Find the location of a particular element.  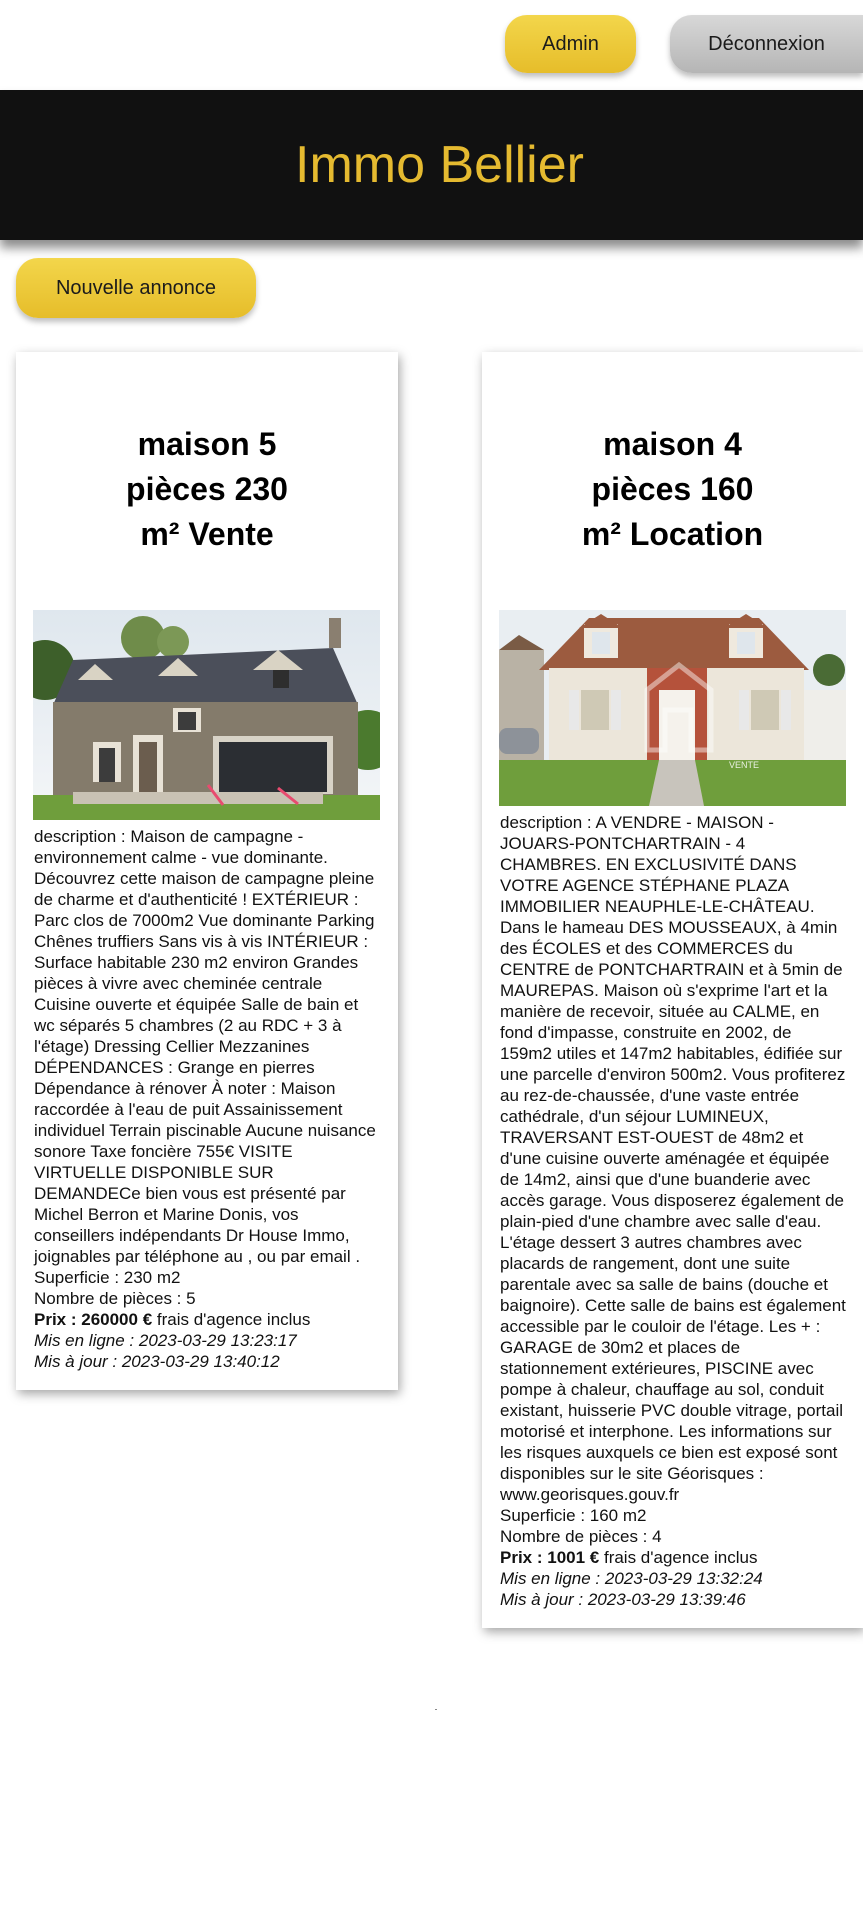

listing-rooms: Nombre de pièces : 4 is located at coordinates (581, 1536).